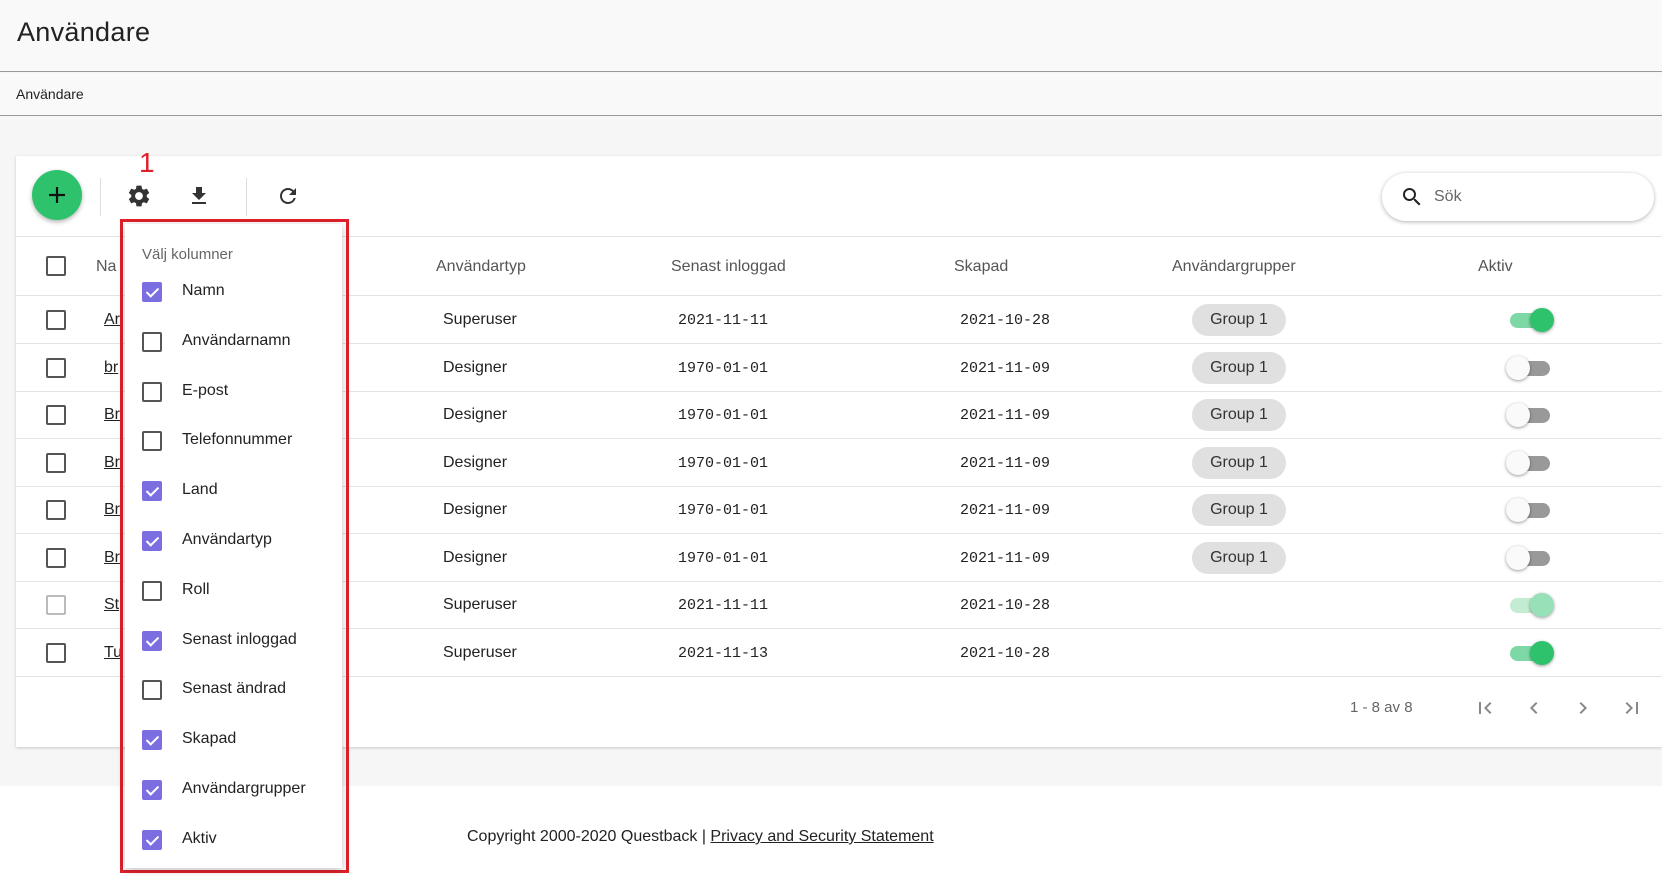 This screenshot has height=876, width=1662. I want to click on column-settings-button, so click(139, 196).